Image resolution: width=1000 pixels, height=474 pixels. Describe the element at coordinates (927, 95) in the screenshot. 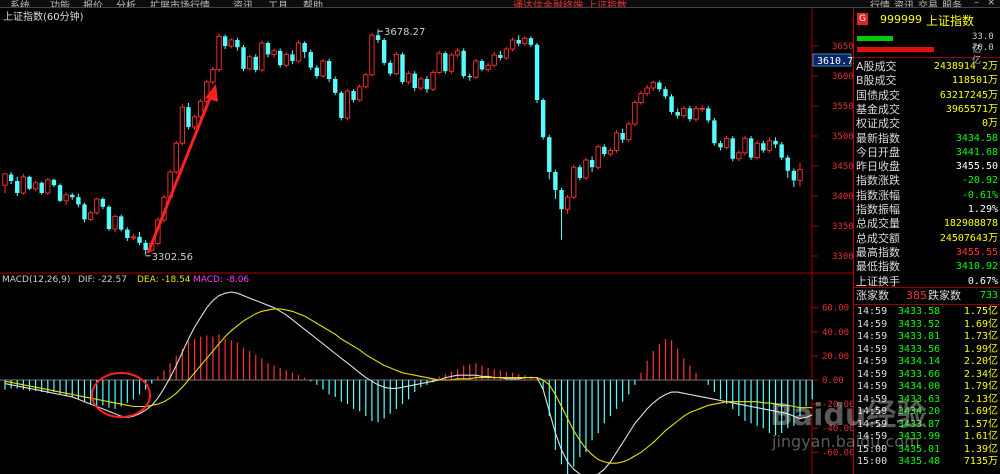

I see `stat-row: 国债成交 63217245万` at that location.